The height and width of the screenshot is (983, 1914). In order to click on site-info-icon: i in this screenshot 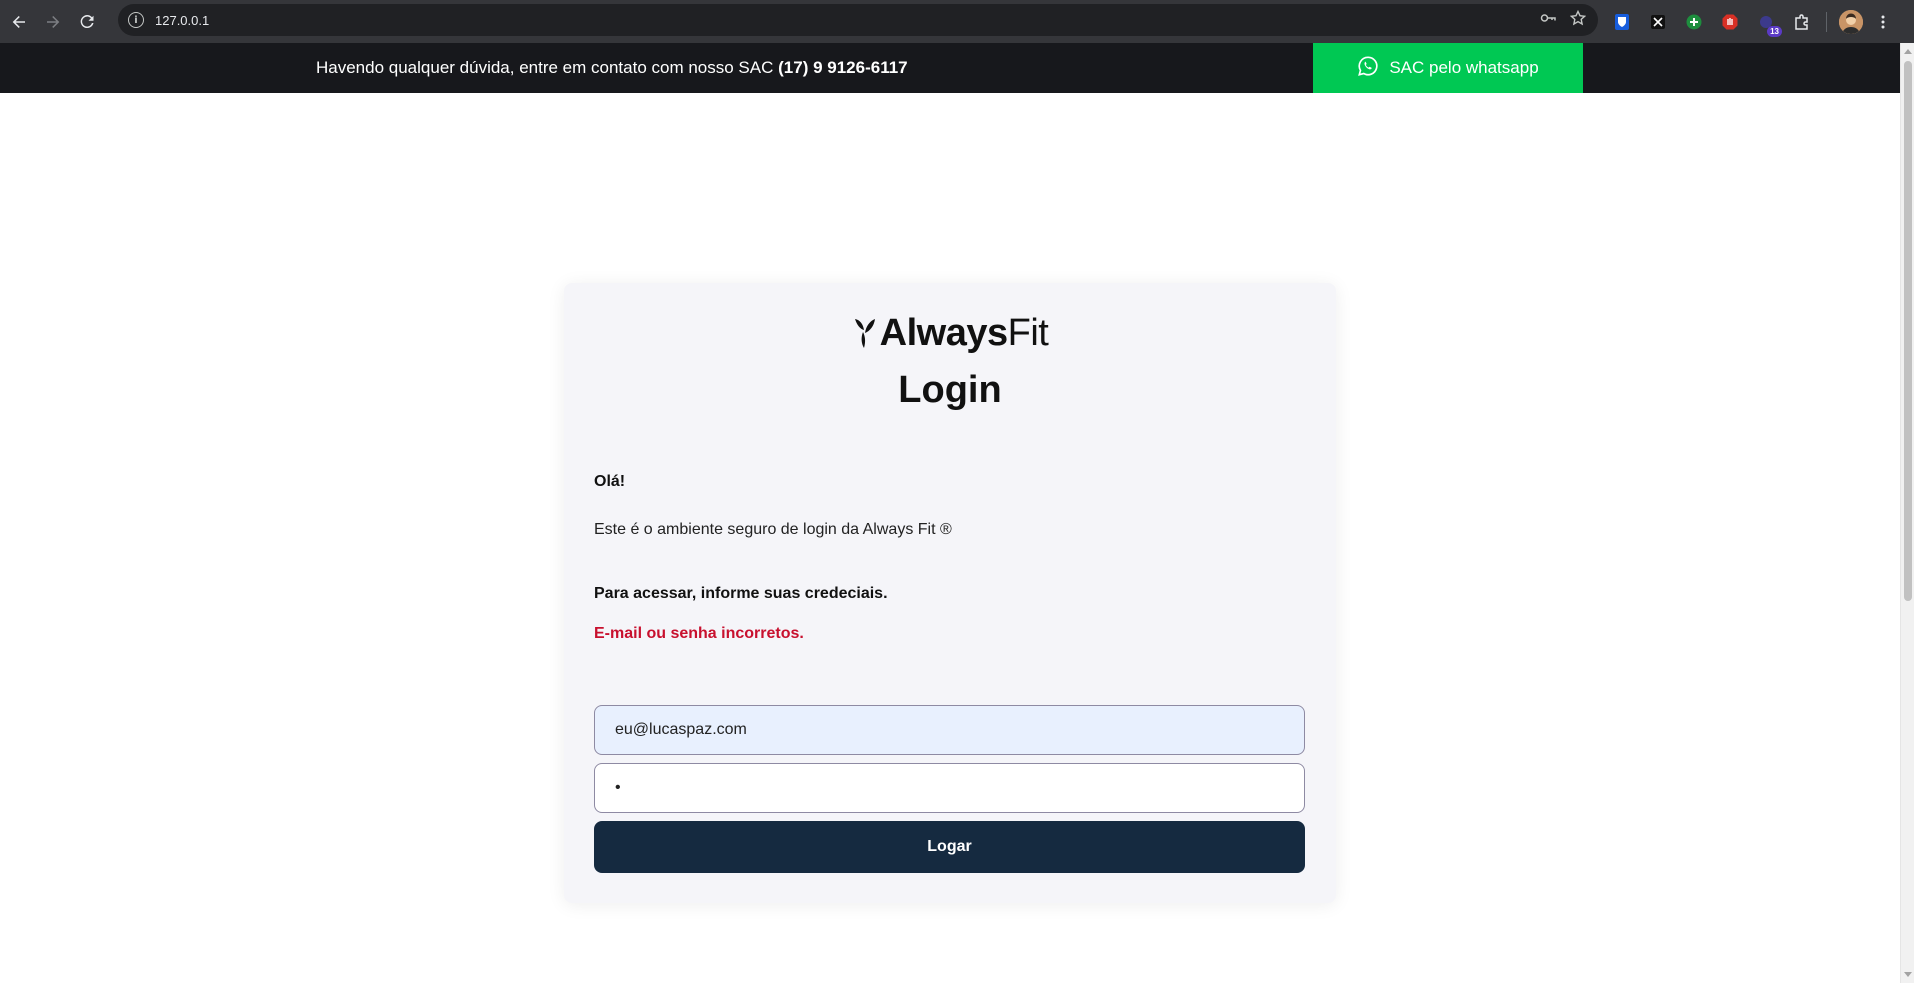, I will do `click(136, 20)`.